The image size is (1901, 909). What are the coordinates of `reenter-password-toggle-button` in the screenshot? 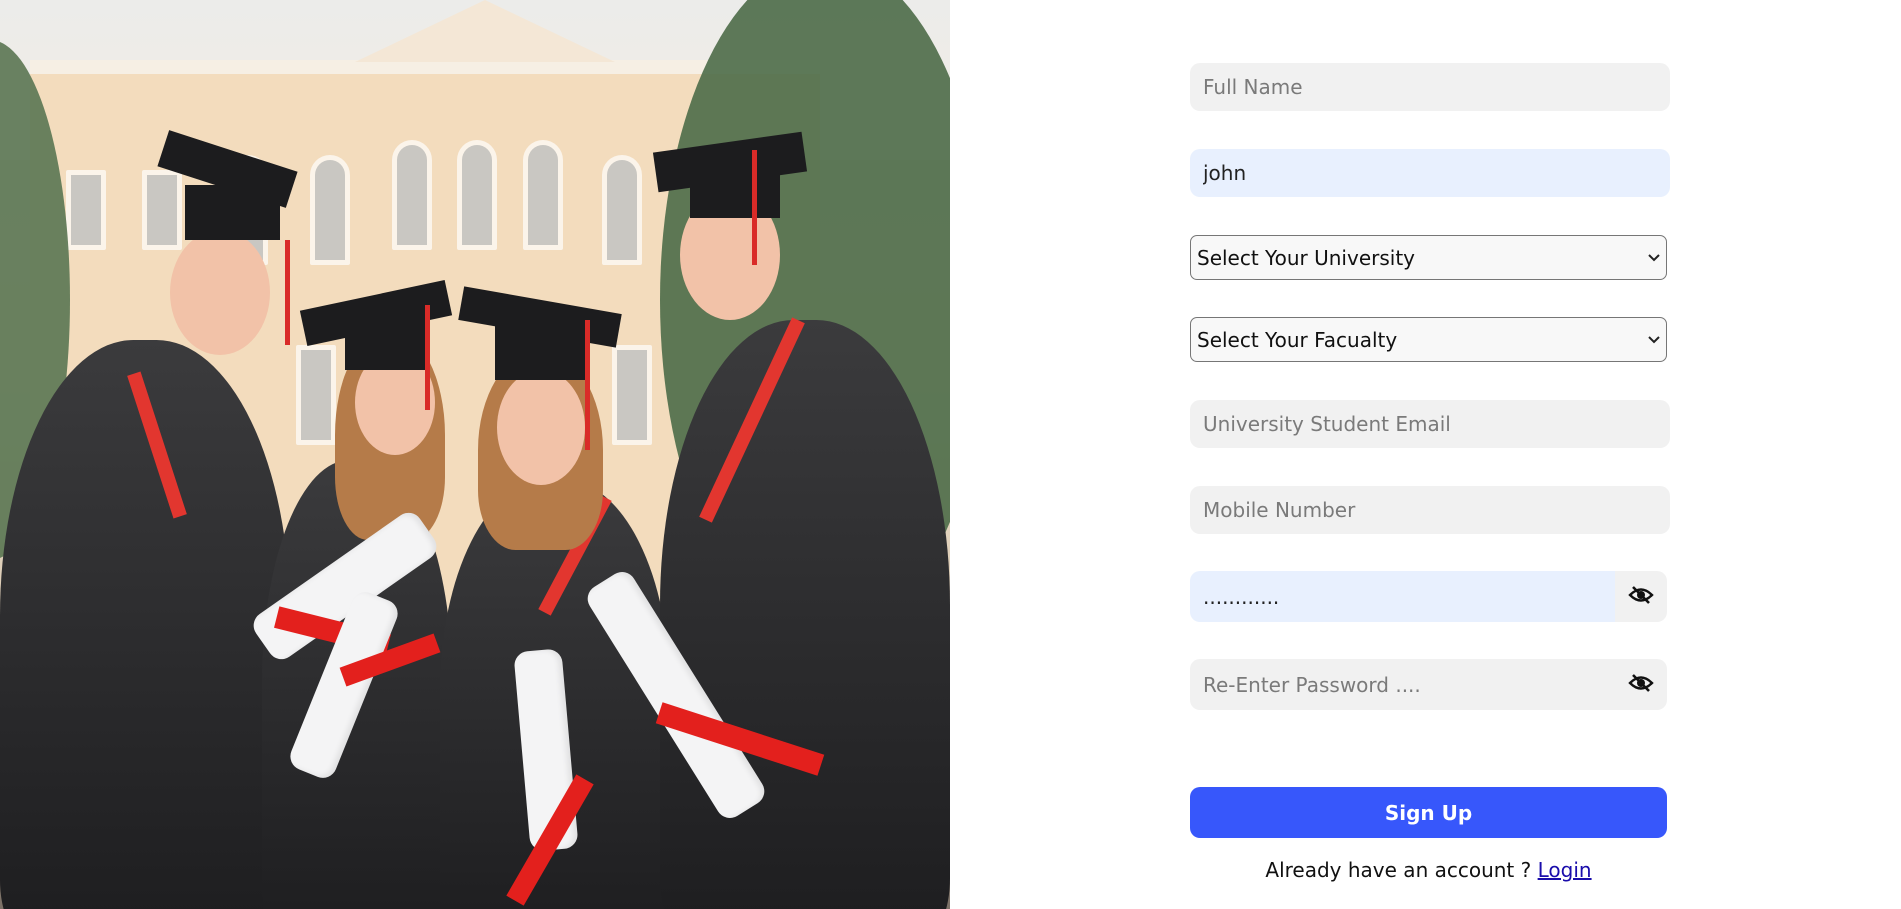 It's located at (1641, 684).